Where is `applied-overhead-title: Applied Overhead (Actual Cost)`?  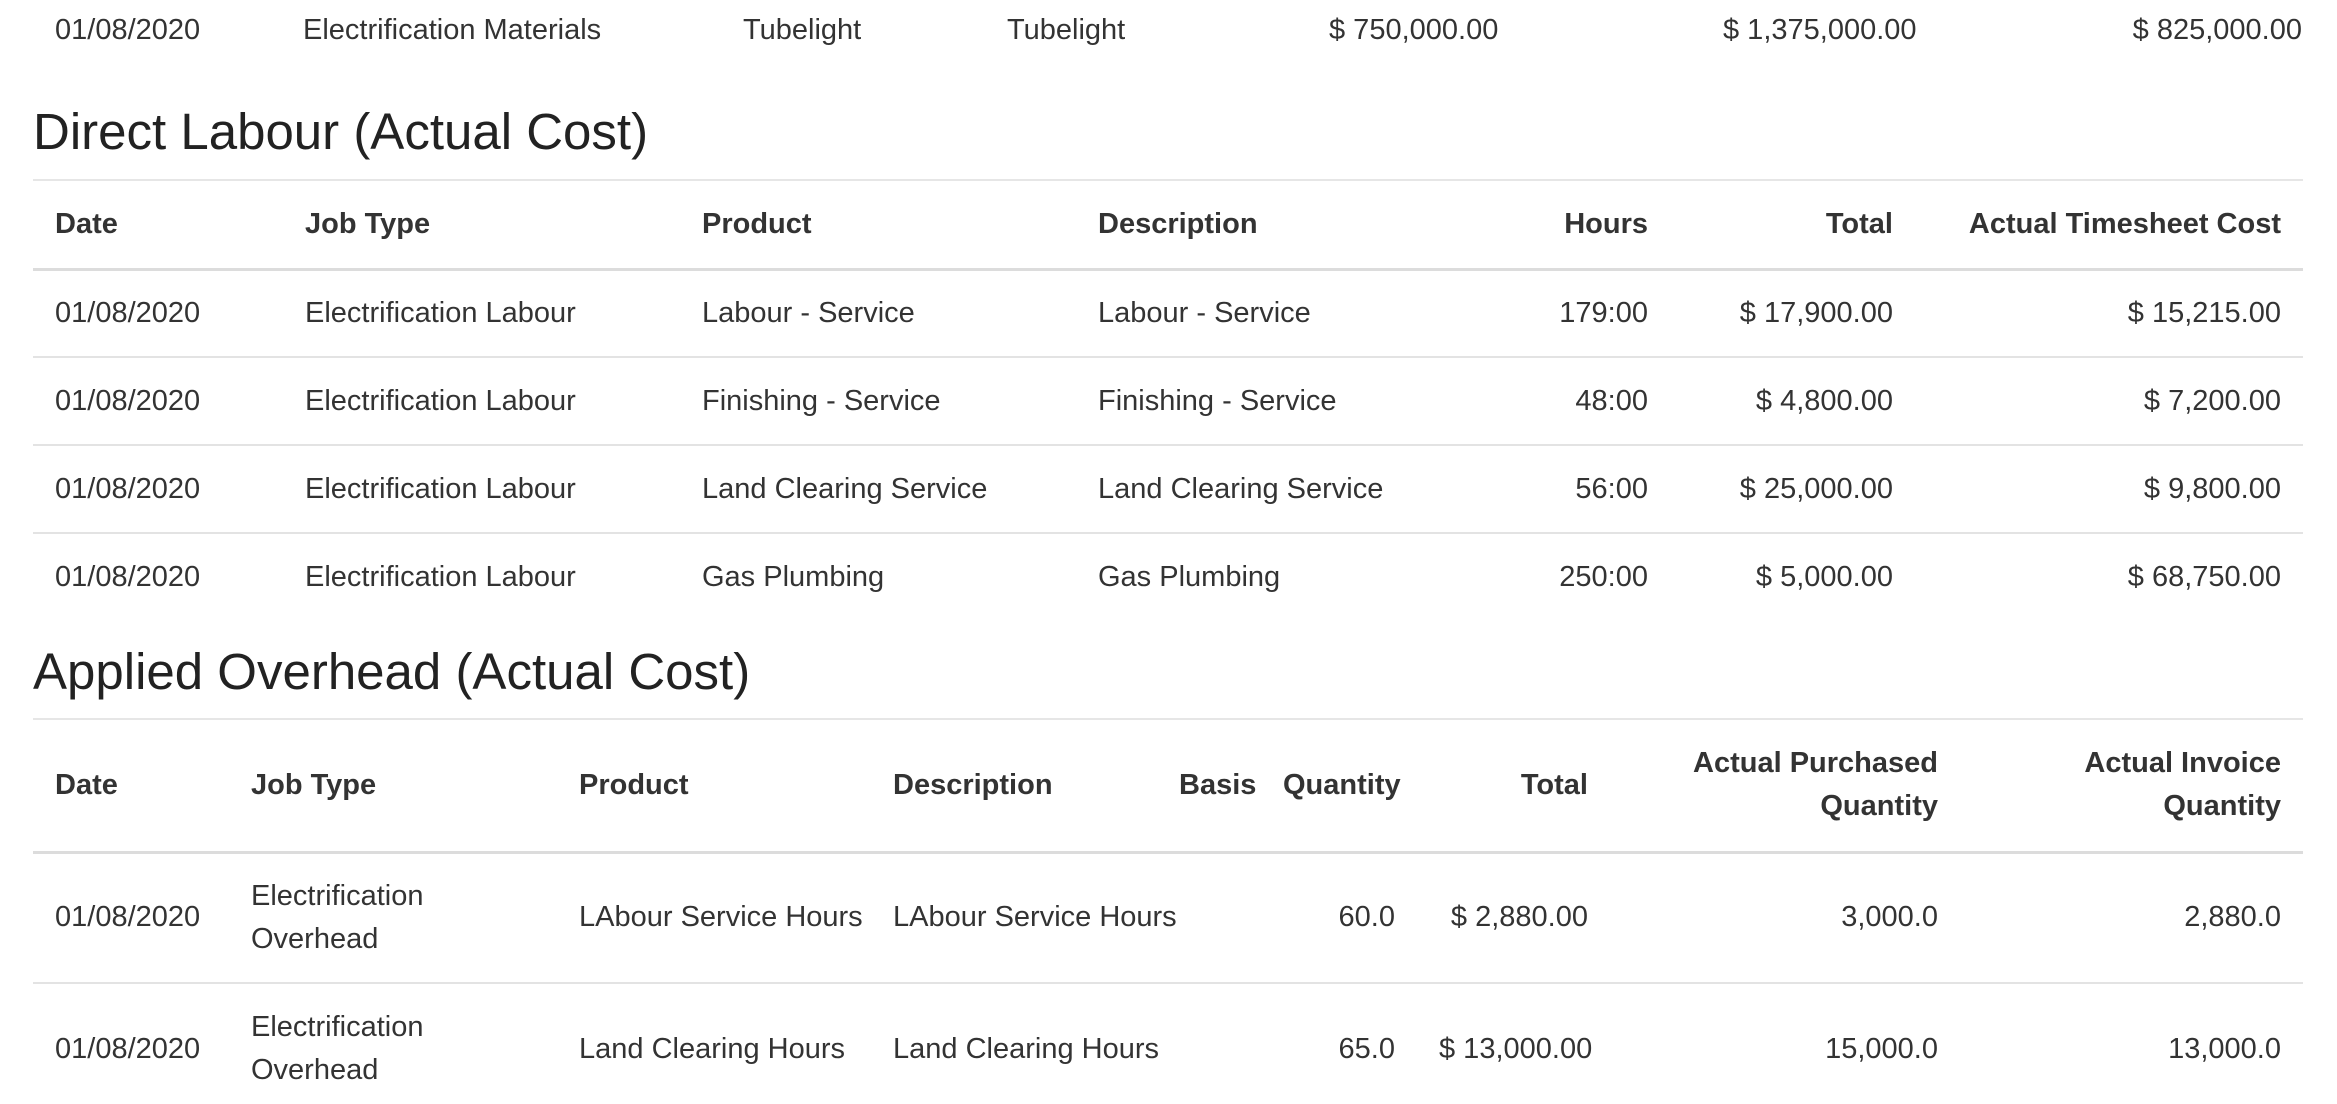
applied-overhead-title: Applied Overhead (Actual Cost) is located at coordinates (392, 671).